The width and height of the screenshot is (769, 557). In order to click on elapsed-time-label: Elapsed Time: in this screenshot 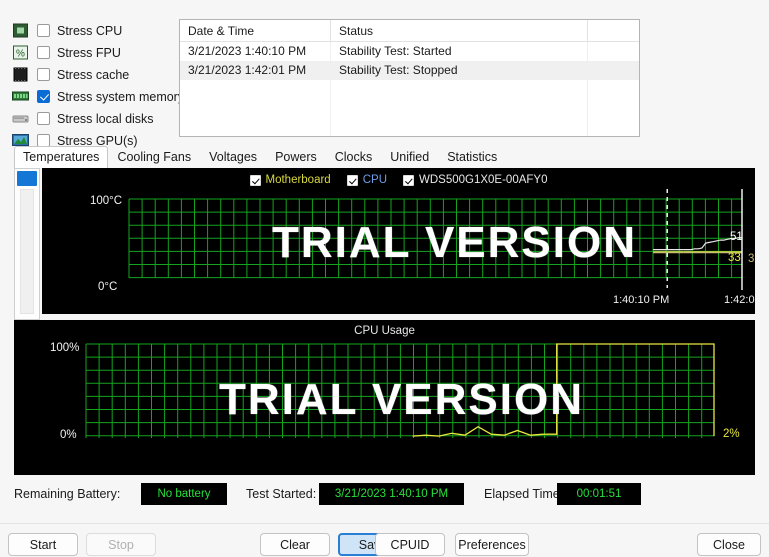, I will do `click(524, 494)`.